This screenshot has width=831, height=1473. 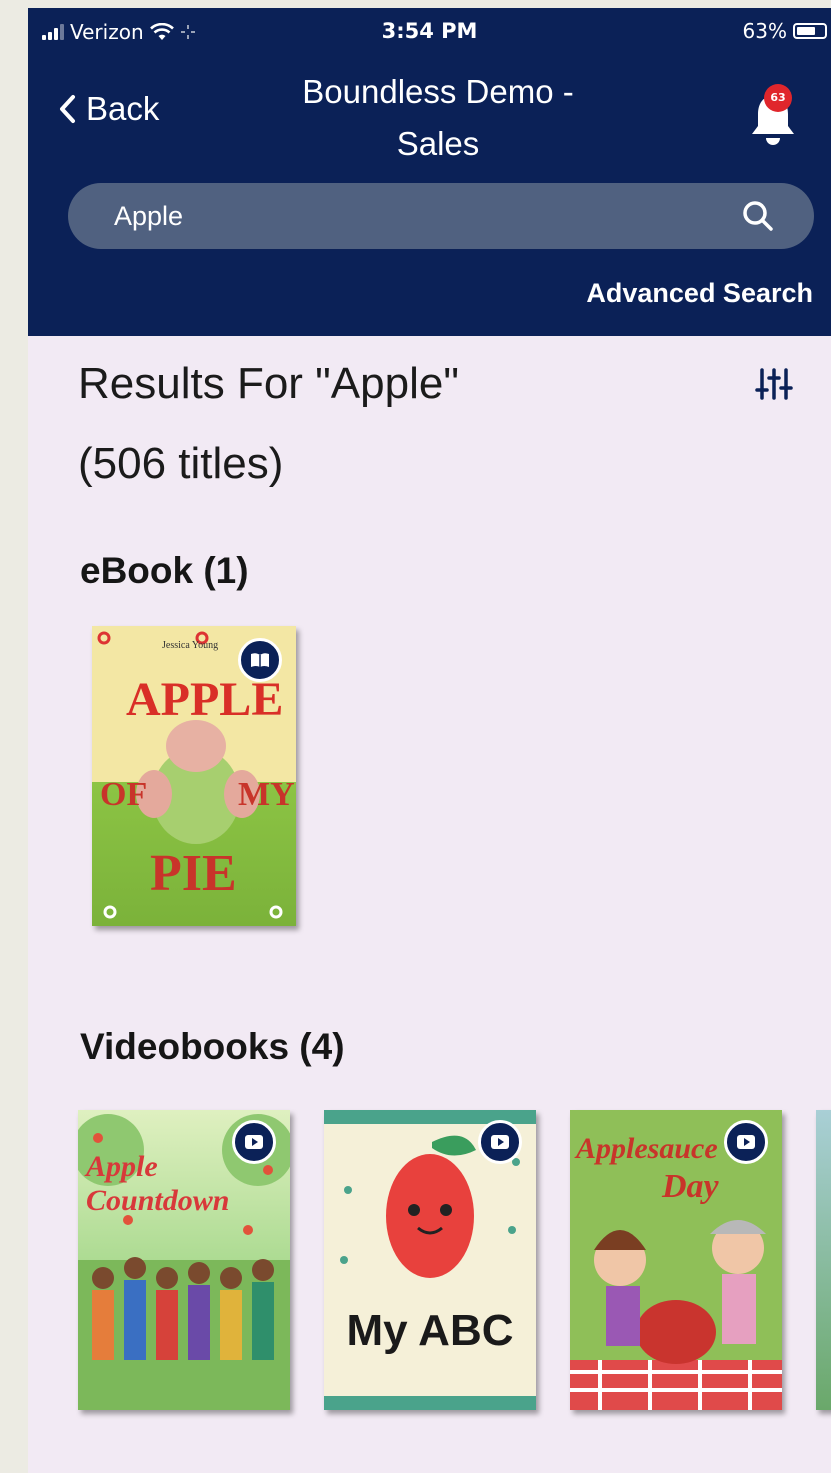 I want to click on battery-icon, so click(x=810, y=31).